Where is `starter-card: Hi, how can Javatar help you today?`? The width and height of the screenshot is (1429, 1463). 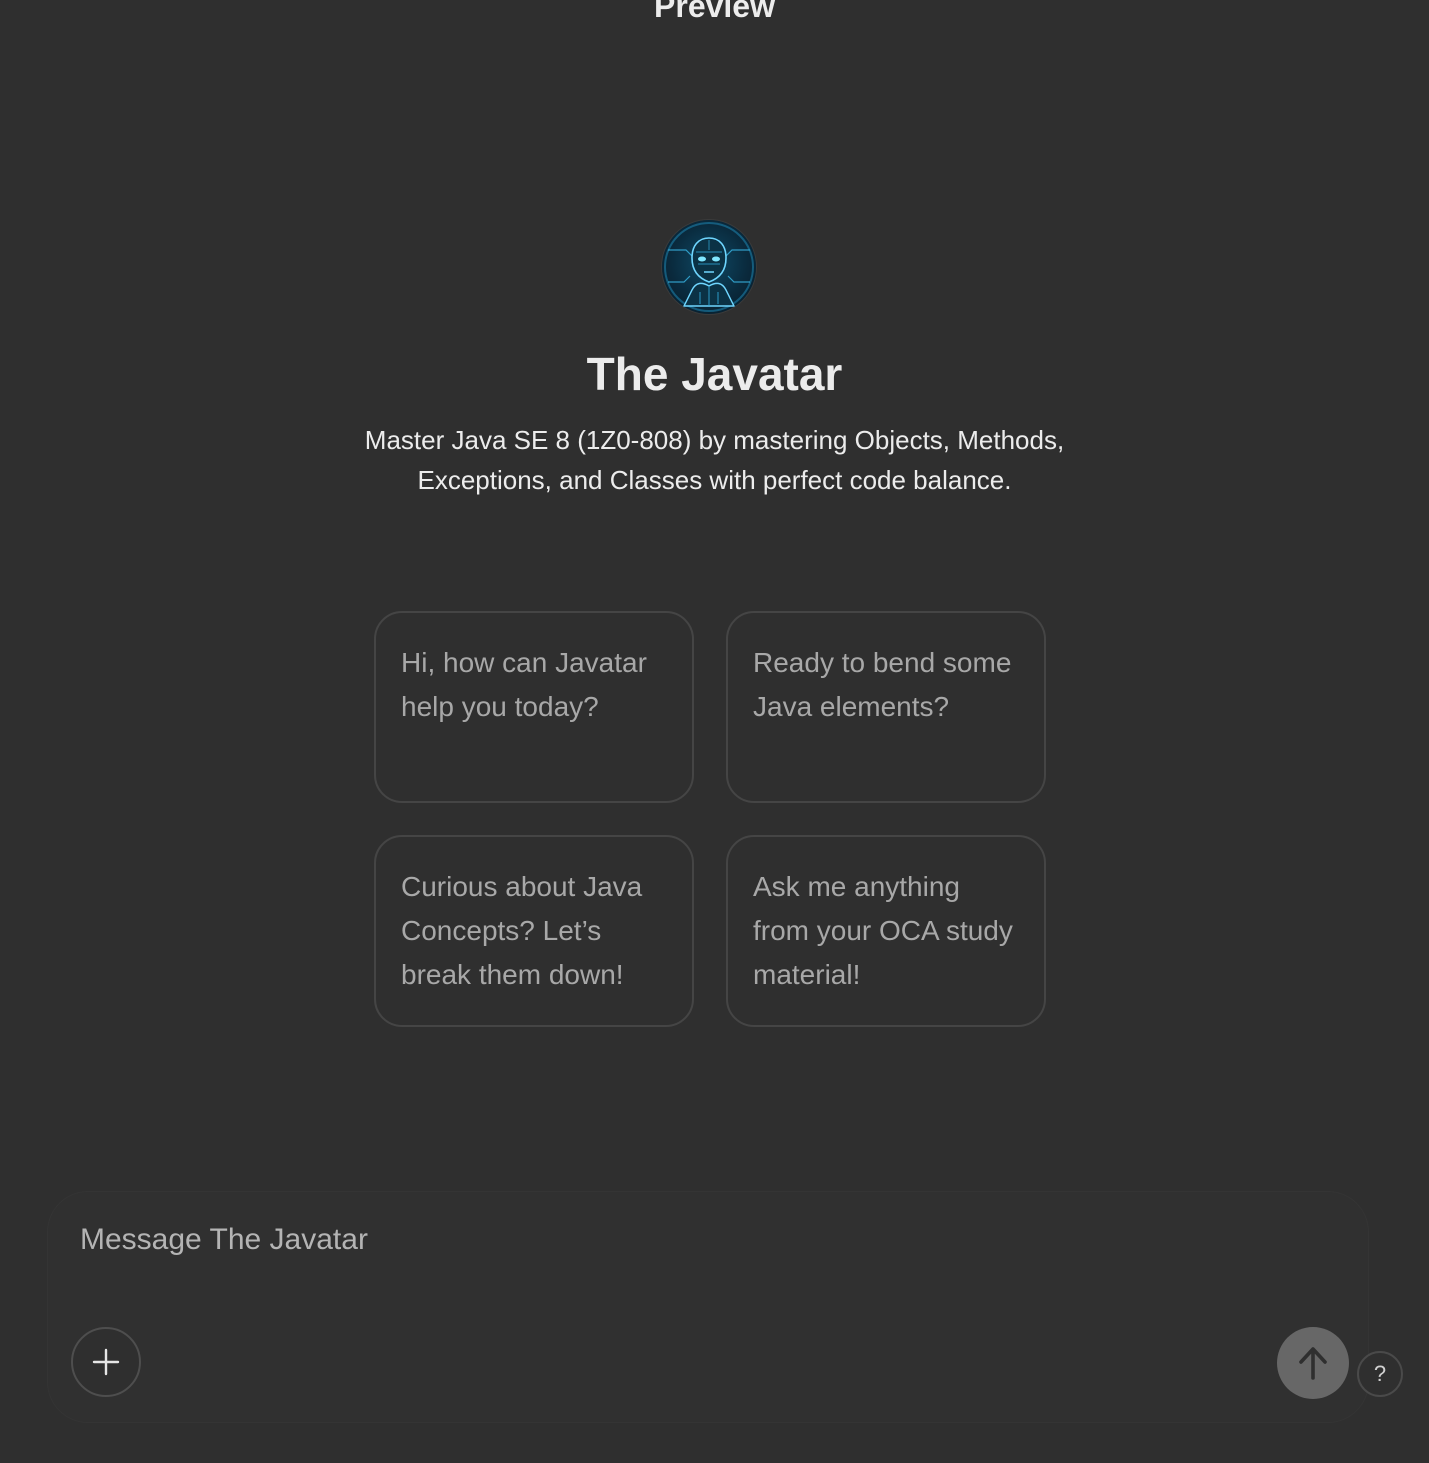
starter-card: Hi, how can Javatar help you today? is located at coordinates (534, 707).